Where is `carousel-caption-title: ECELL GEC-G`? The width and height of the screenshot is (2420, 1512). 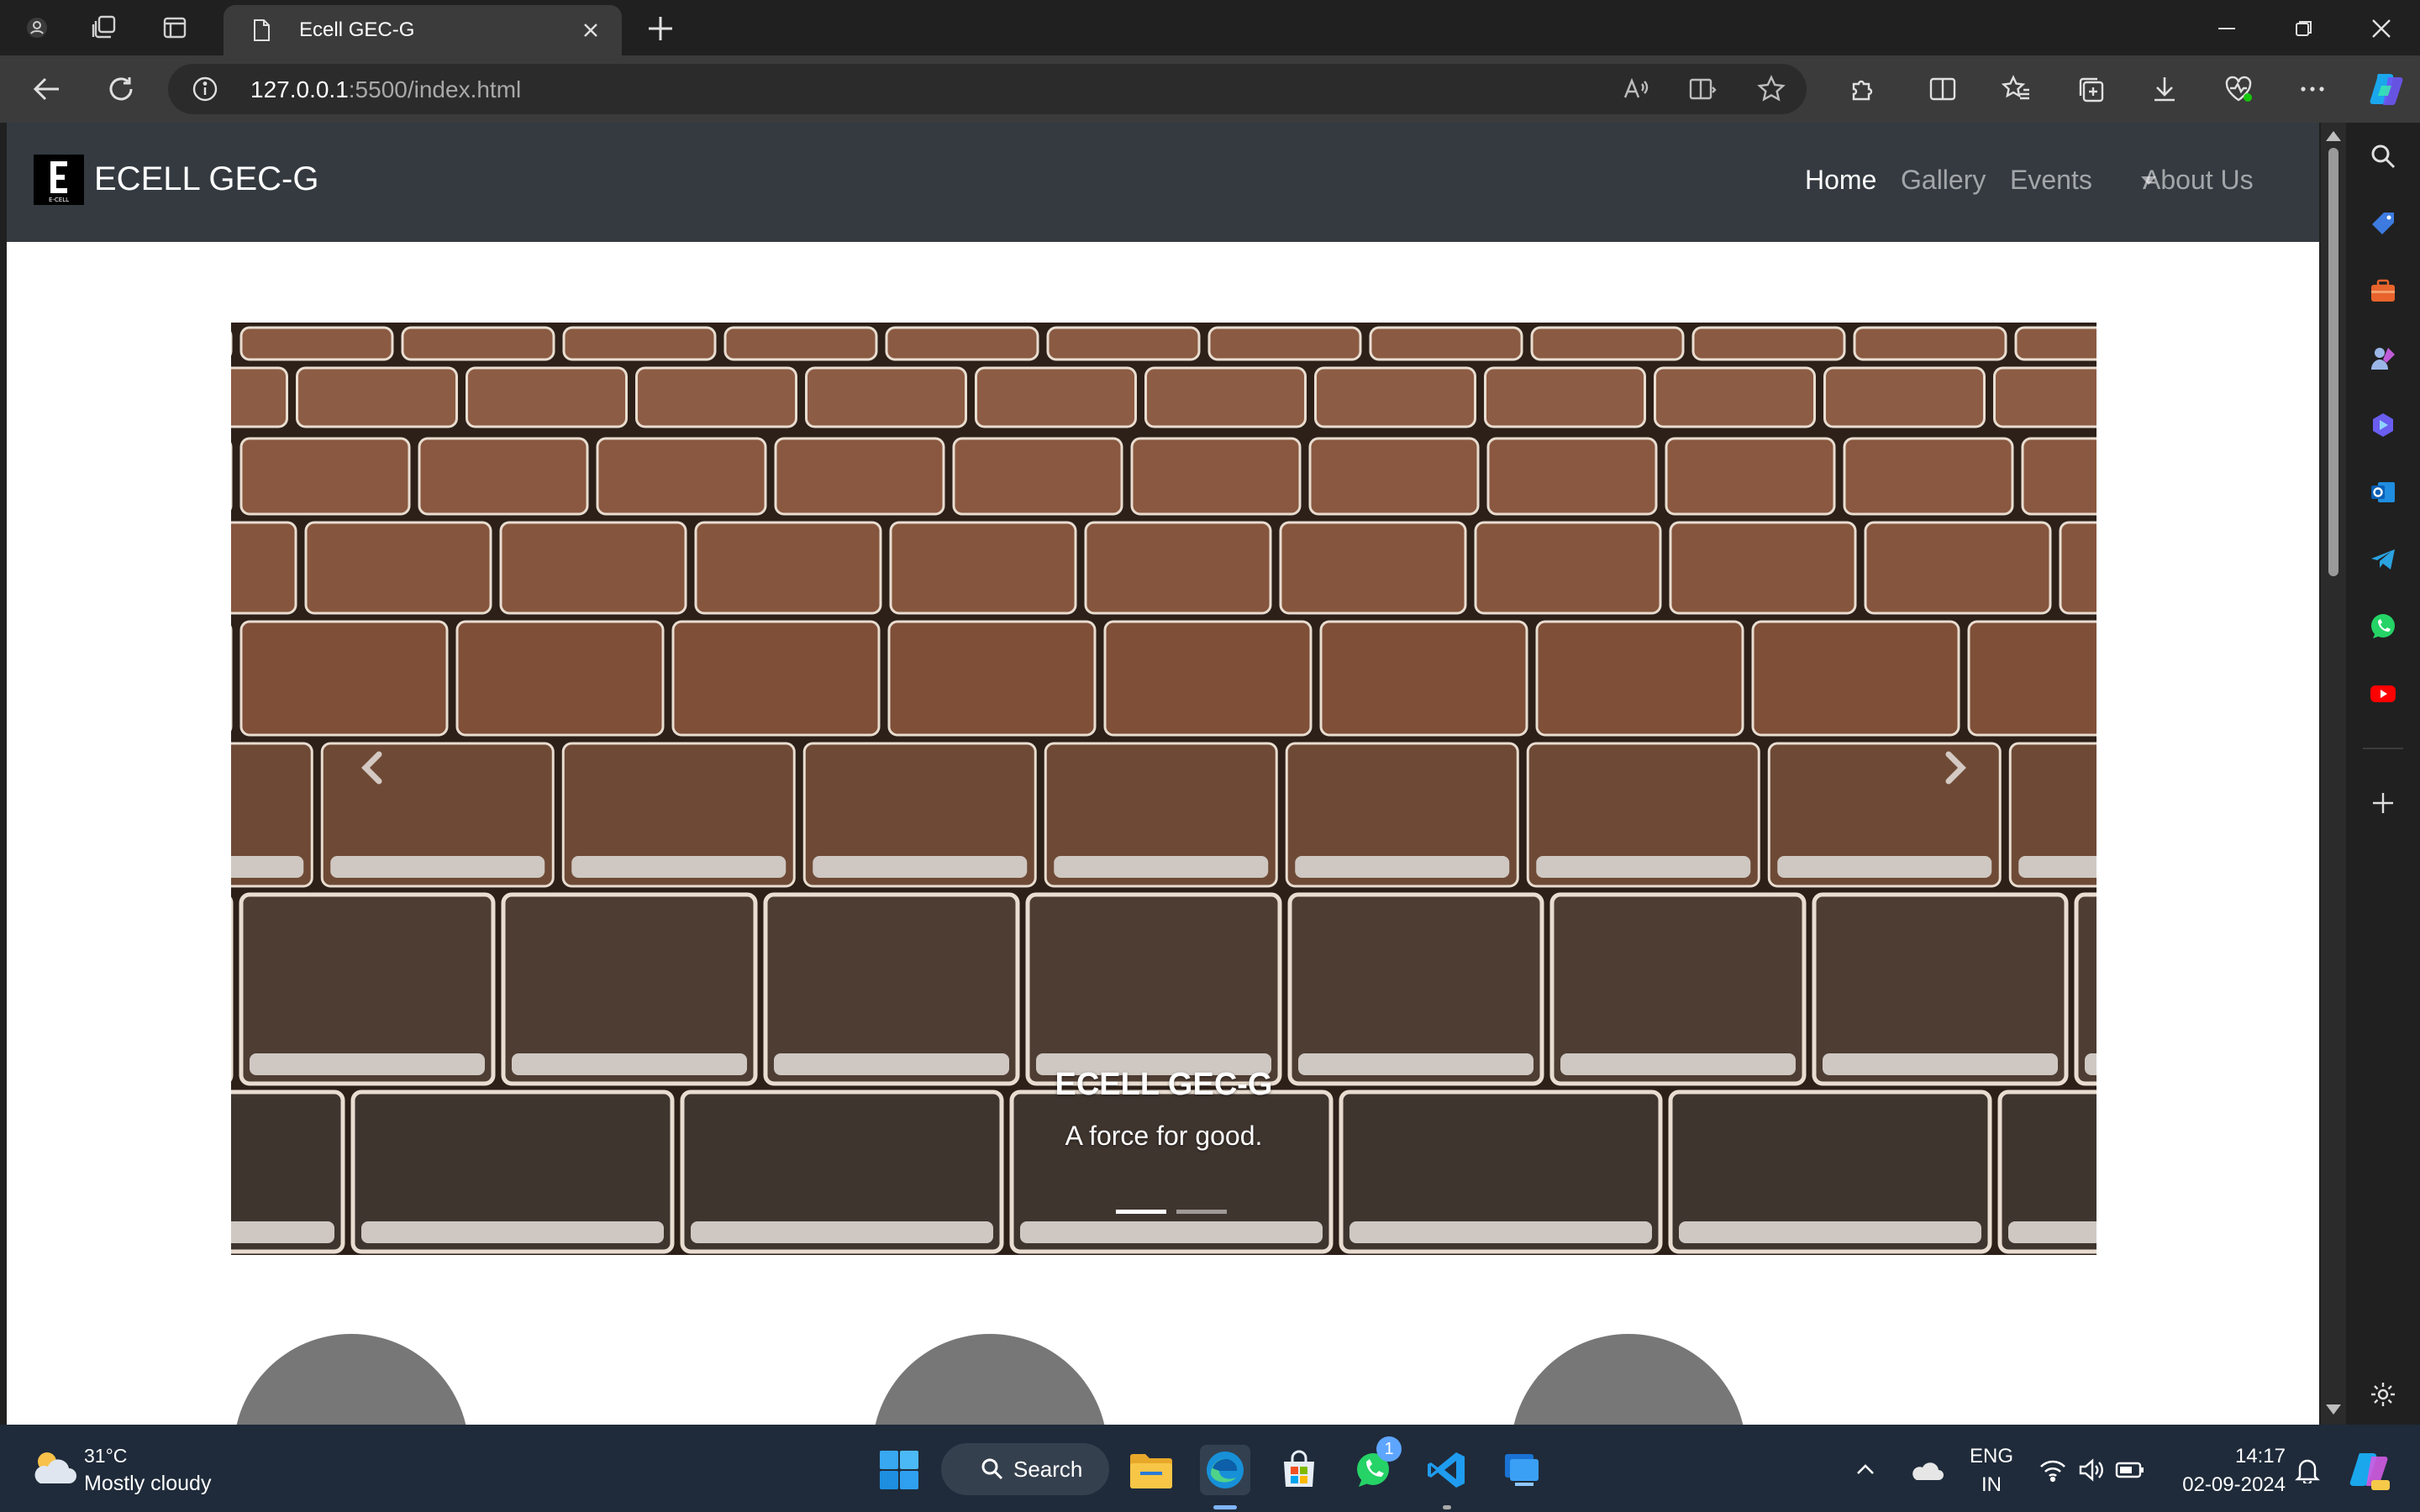
carousel-caption-title: ECELL GEC-G is located at coordinates (1164, 1084).